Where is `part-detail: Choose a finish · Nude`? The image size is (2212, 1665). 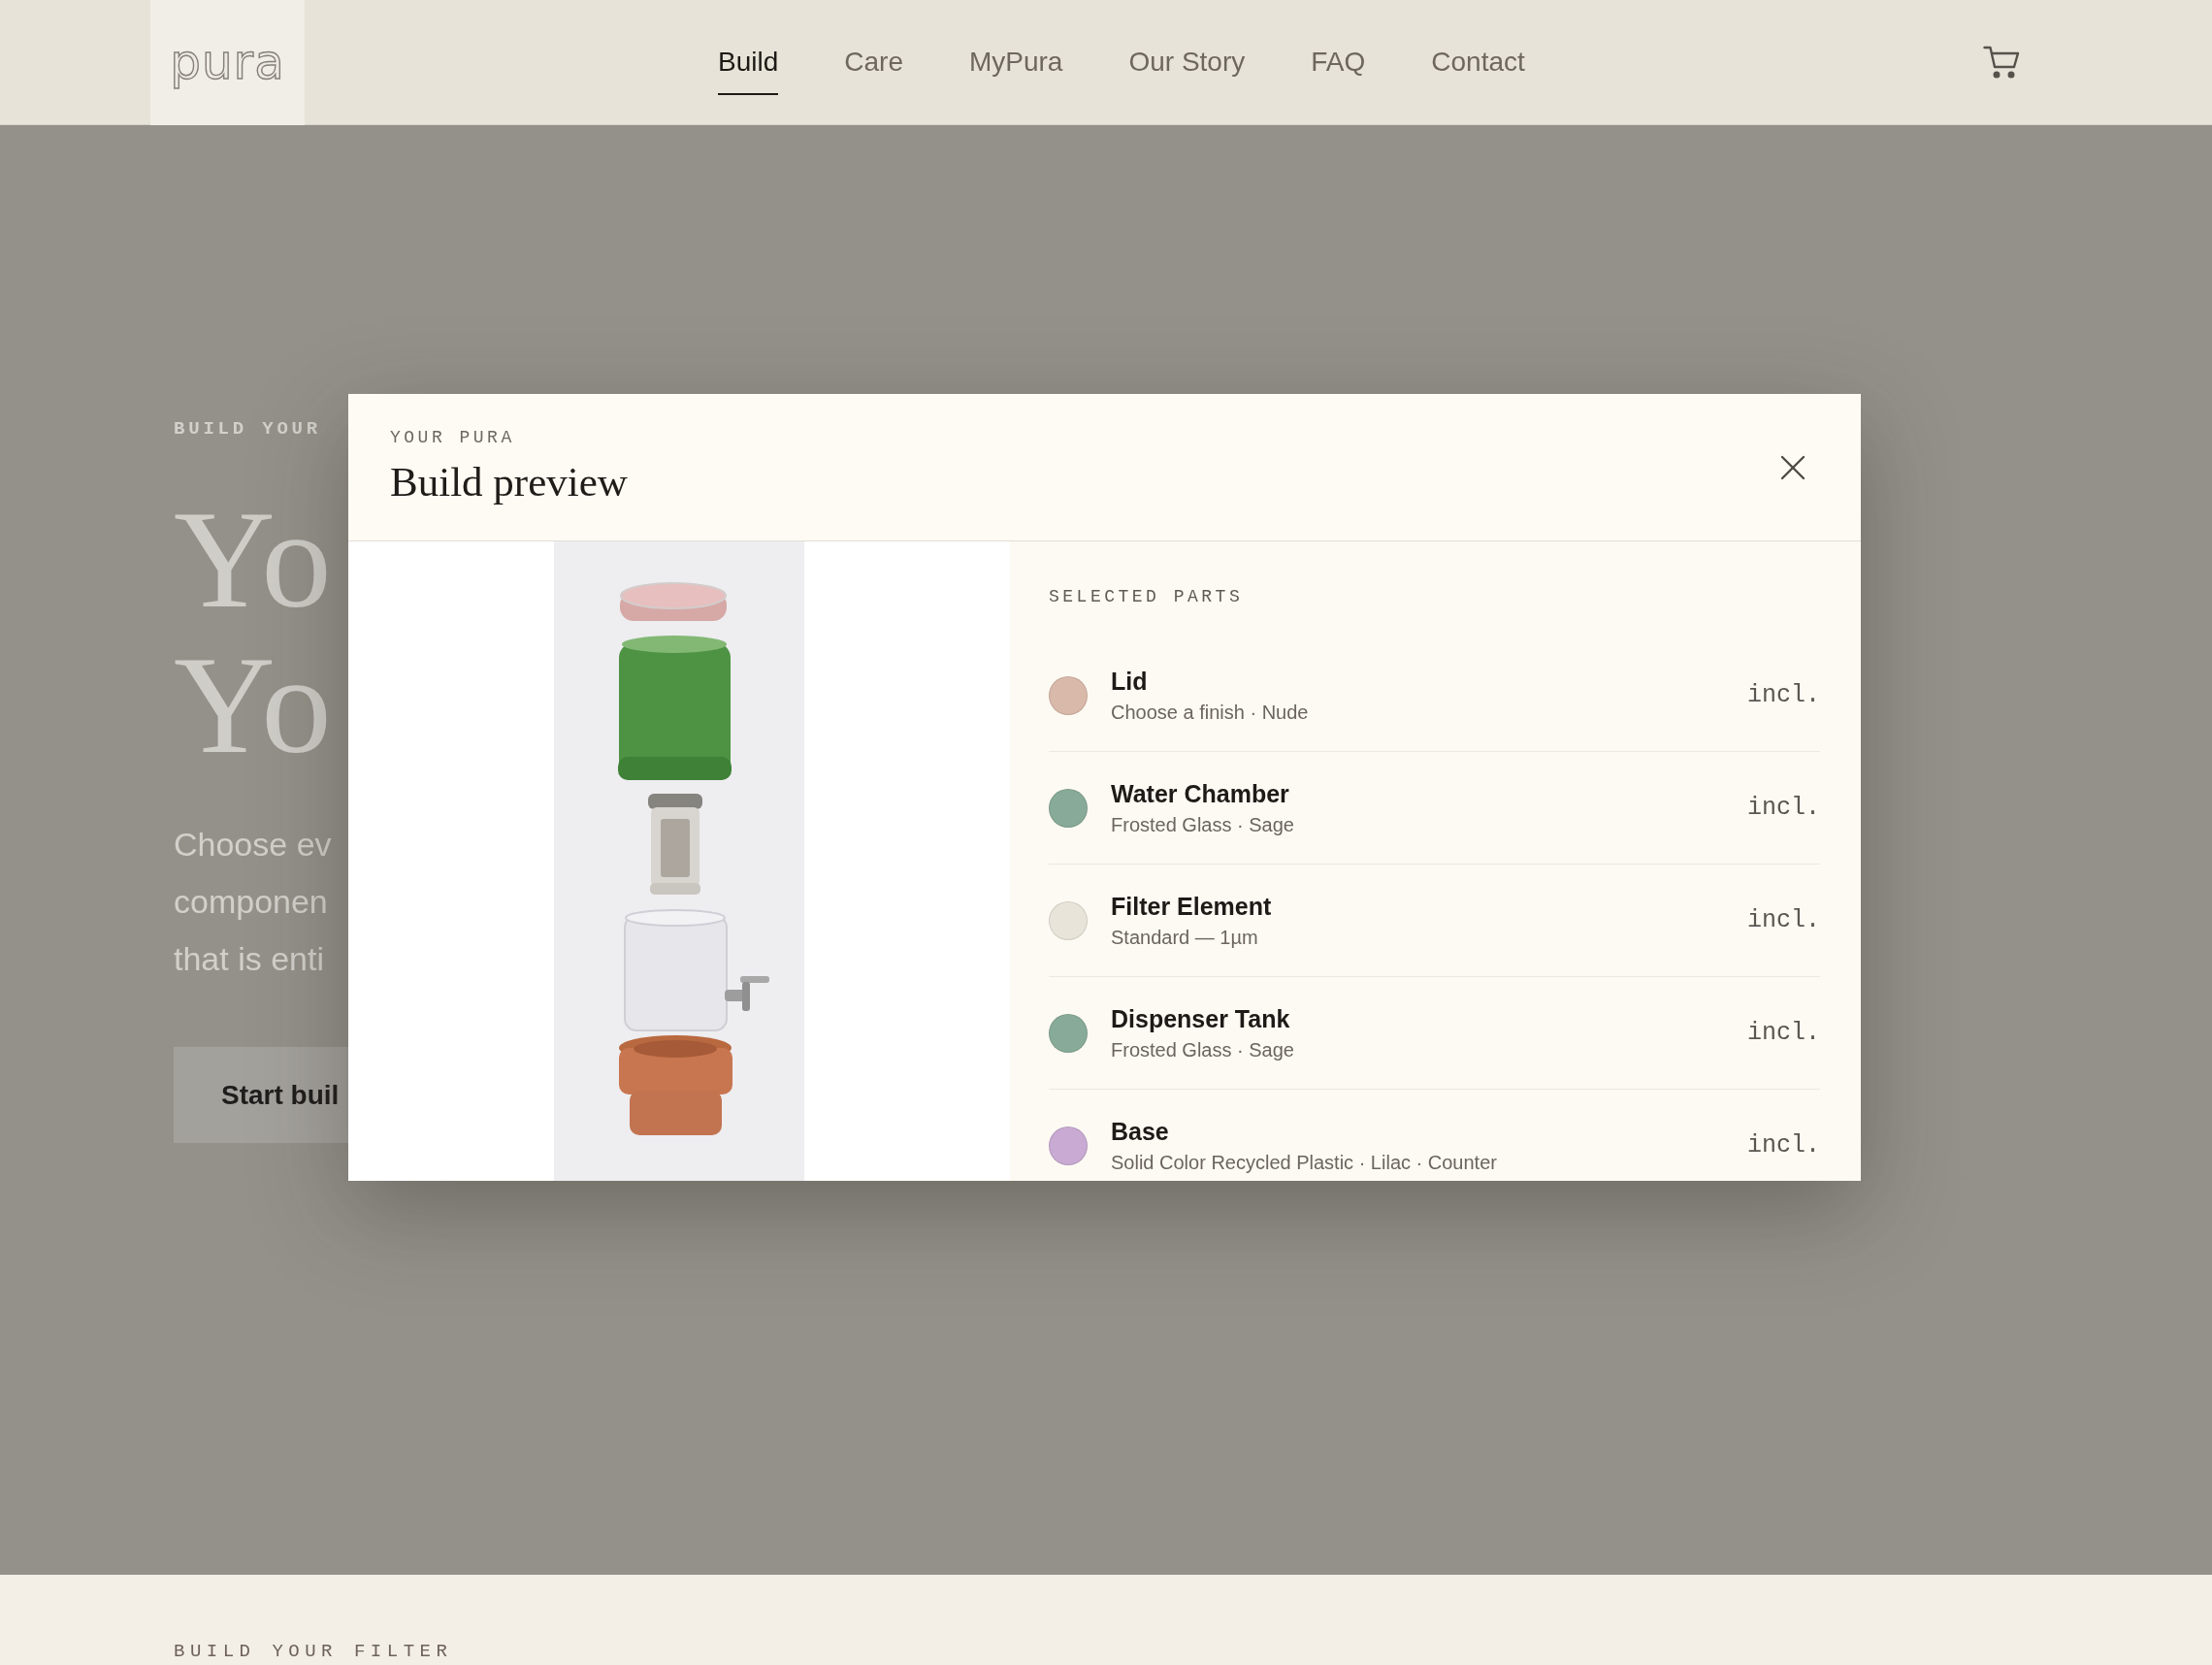
part-detail: Choose a finish · Nude is located at coordinates (1210, 713).